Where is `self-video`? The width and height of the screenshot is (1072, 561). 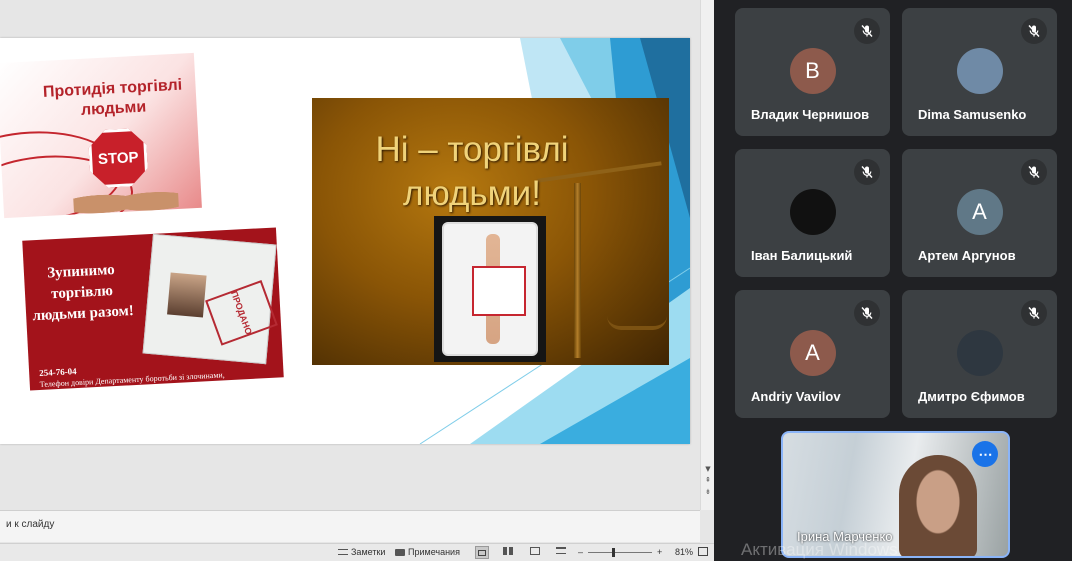 self-video is located at coordinates (938, 505).